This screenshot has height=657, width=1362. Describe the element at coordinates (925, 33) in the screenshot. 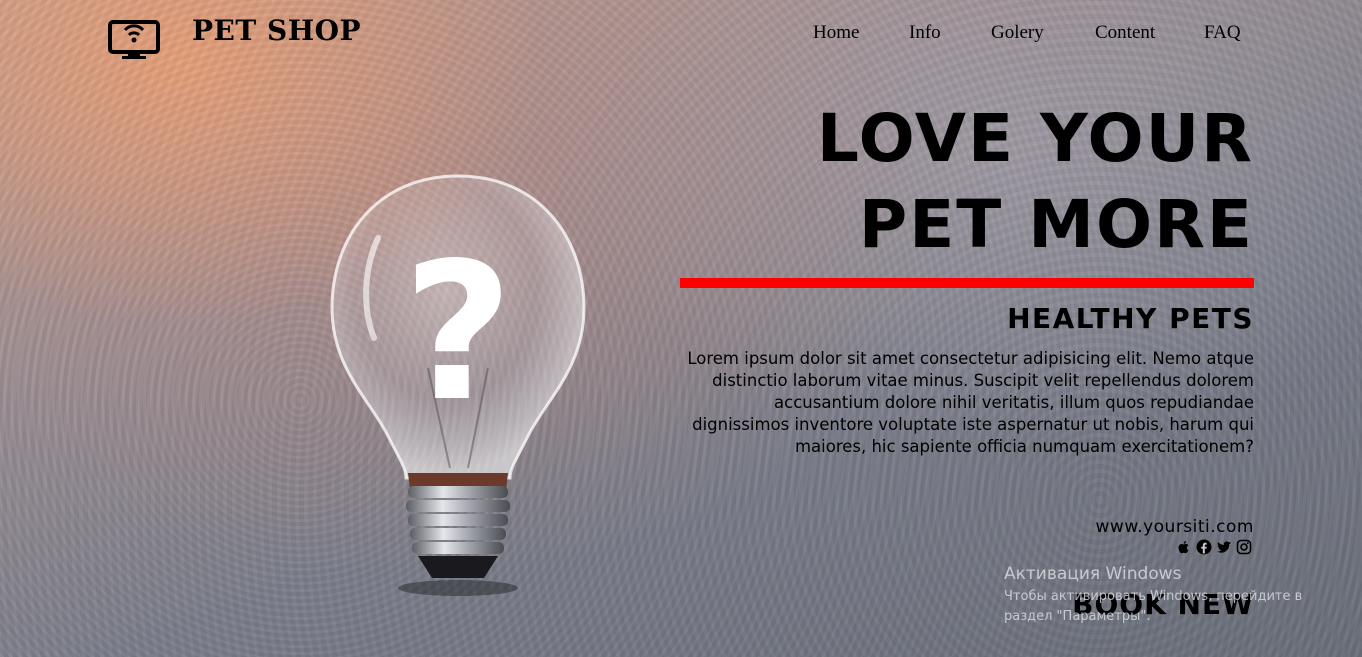

I see `nav-info: Info` at that location.